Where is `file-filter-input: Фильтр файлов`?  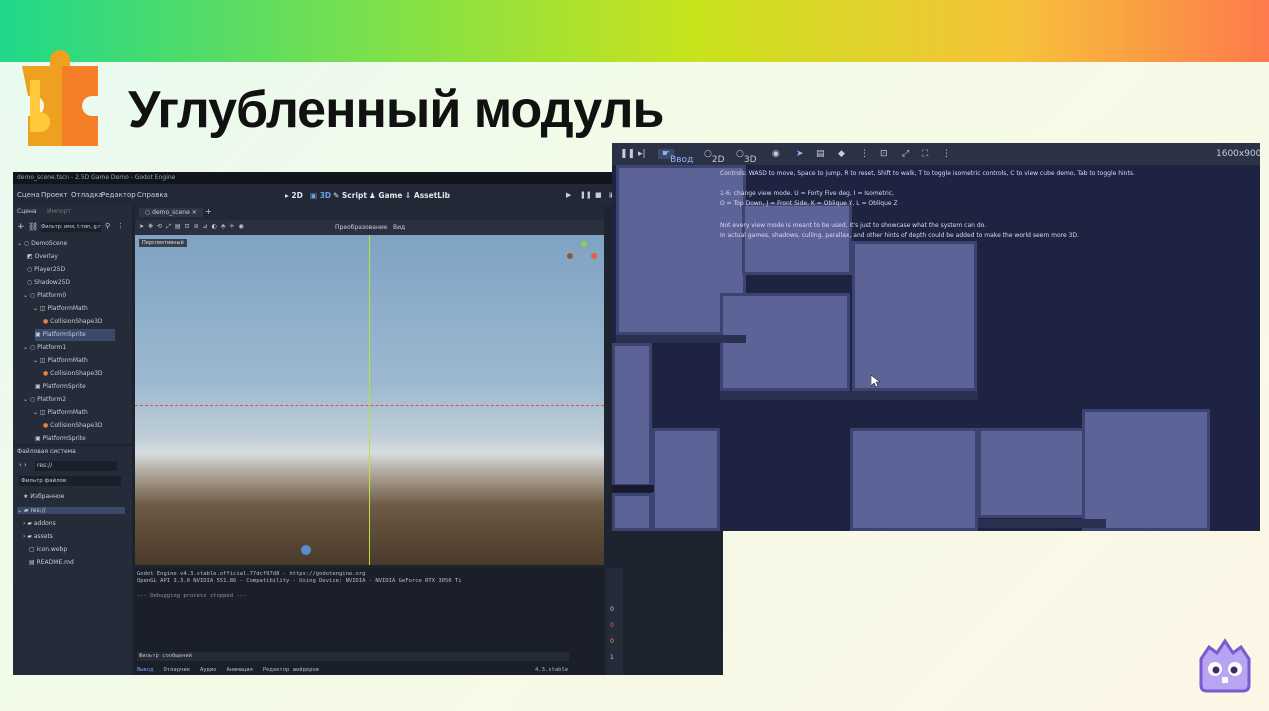 file-filter-input: Фильтр файлов is located at coordinates (70, 481).